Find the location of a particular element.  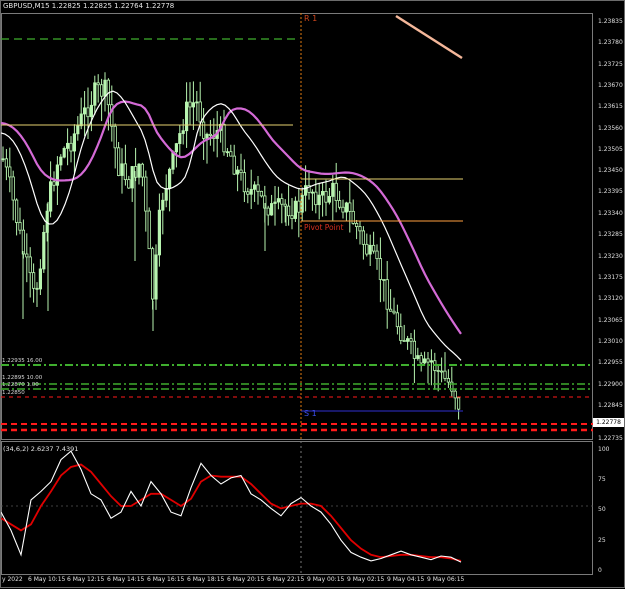

price-tick: 1.22955 is located at coordinates (610, 362).